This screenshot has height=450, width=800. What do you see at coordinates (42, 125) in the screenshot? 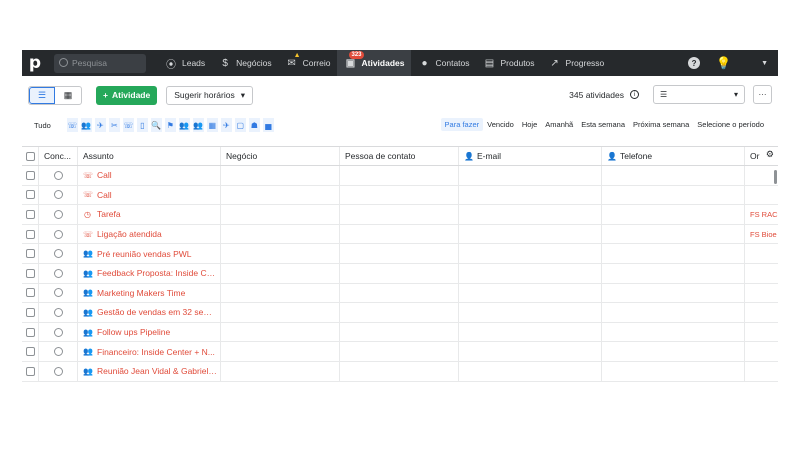
I see `filter-all: Tudo` at bounding box center [42, 125].